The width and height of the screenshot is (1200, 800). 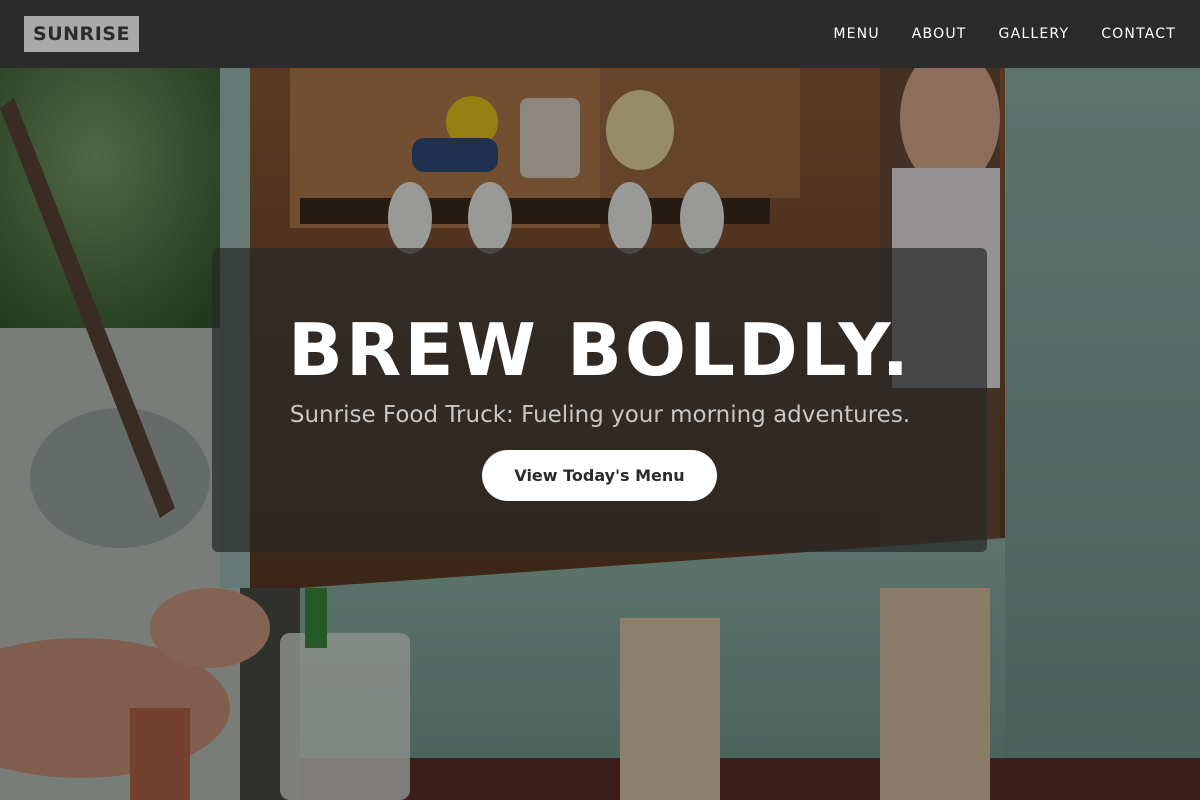 What do you see at coordinates (939, 34) in the screenshot?
I see `nav-link-about: ABOUT` at bounding box center [939, 34].